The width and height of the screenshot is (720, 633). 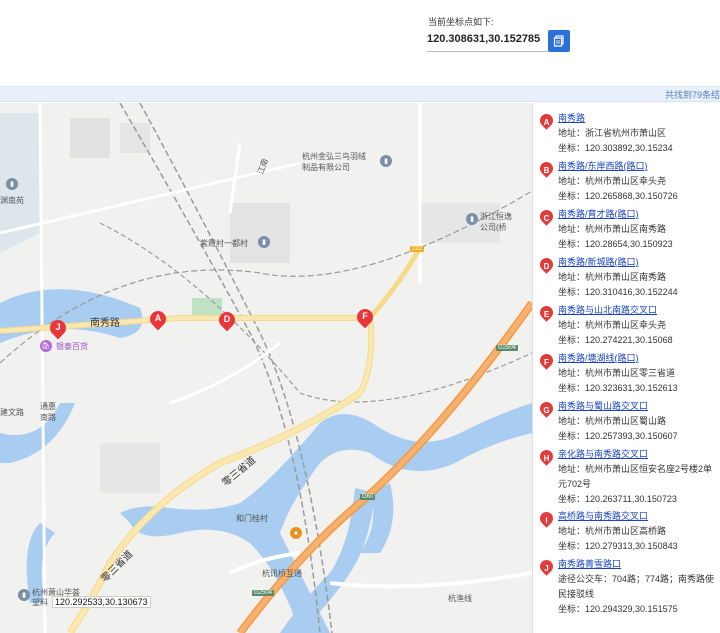 What do you see at coordinates (692, 95) in the screenshot?
I see `result-count: 共找到79条结` at bounding box center [692, 95].